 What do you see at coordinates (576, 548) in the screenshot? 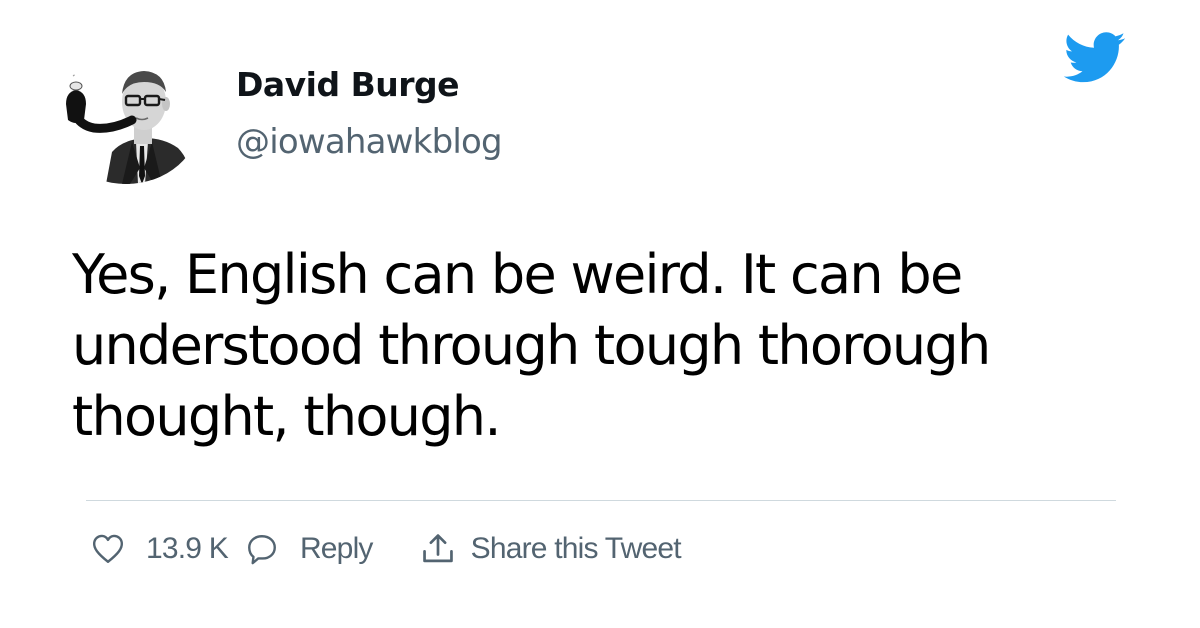
I see `share-label: Share this Tweet` at bounding box center [576, 548].